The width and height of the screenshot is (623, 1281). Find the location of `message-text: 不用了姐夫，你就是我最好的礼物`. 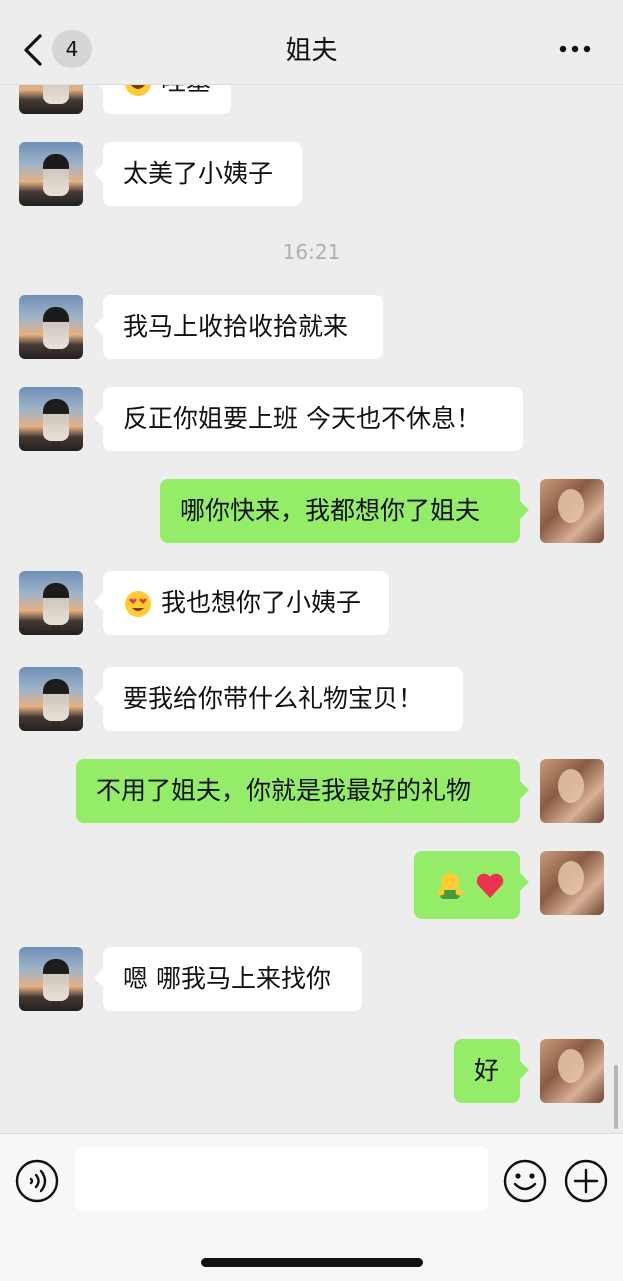

message-text: 不用了姐夫，你就是我最好的礼物 is located at coordinates (284, 790).